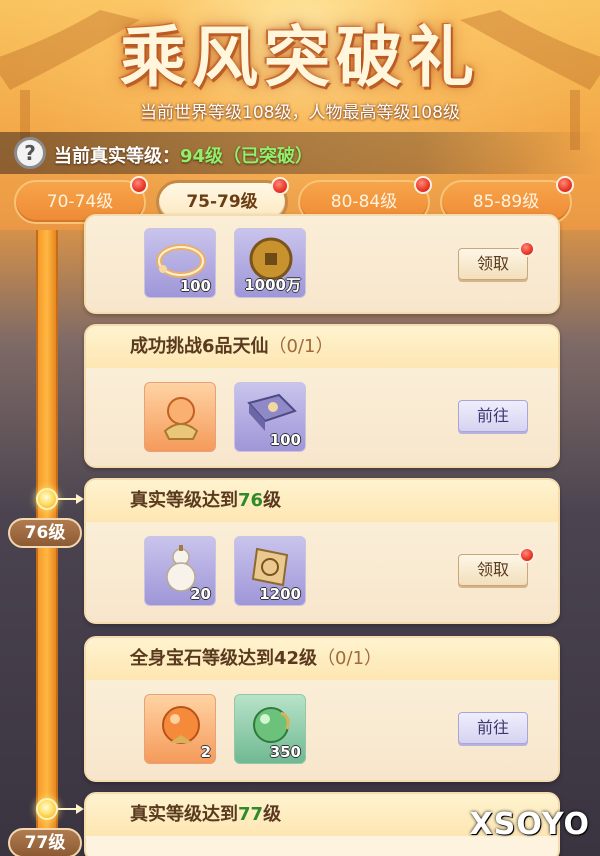 The width and height of the screenshot is (600, 856). I want to click on task-card: 成功挑战6品天仙（0/1） 100 前往, so click(322, 396).